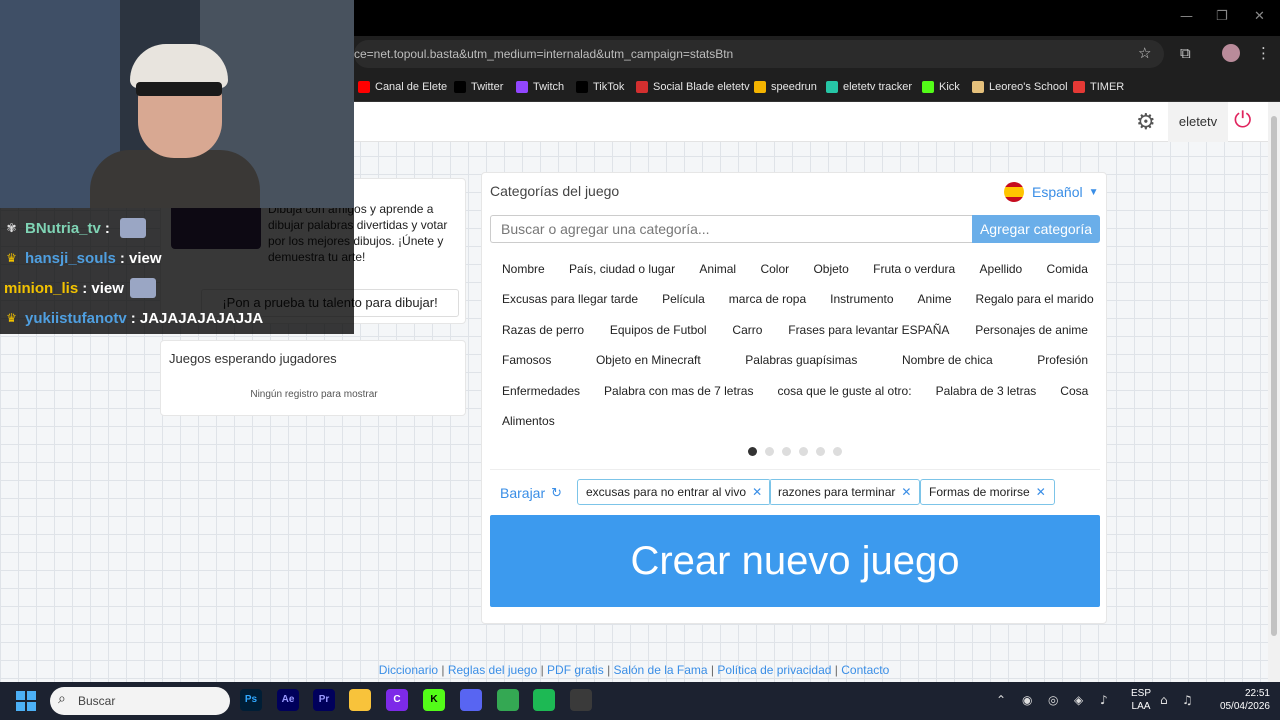 Image resolution: width=1280 pixels, height=720 pixels. I want to click on category-chip: marca de ropa, so click(767, 299).